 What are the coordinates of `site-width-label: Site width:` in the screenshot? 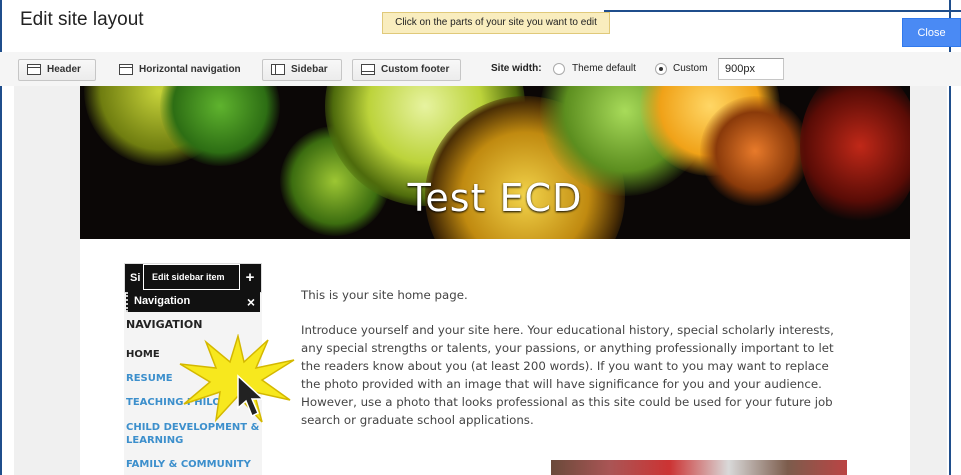 It's located at (516, 68).